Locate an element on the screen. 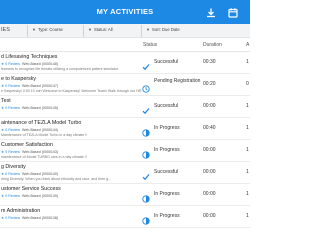 The height and width of the screenshot is (250, 320). activity-meta: ★ 0 Review Web-Based (0000147) is located at coordinates (29, 86).